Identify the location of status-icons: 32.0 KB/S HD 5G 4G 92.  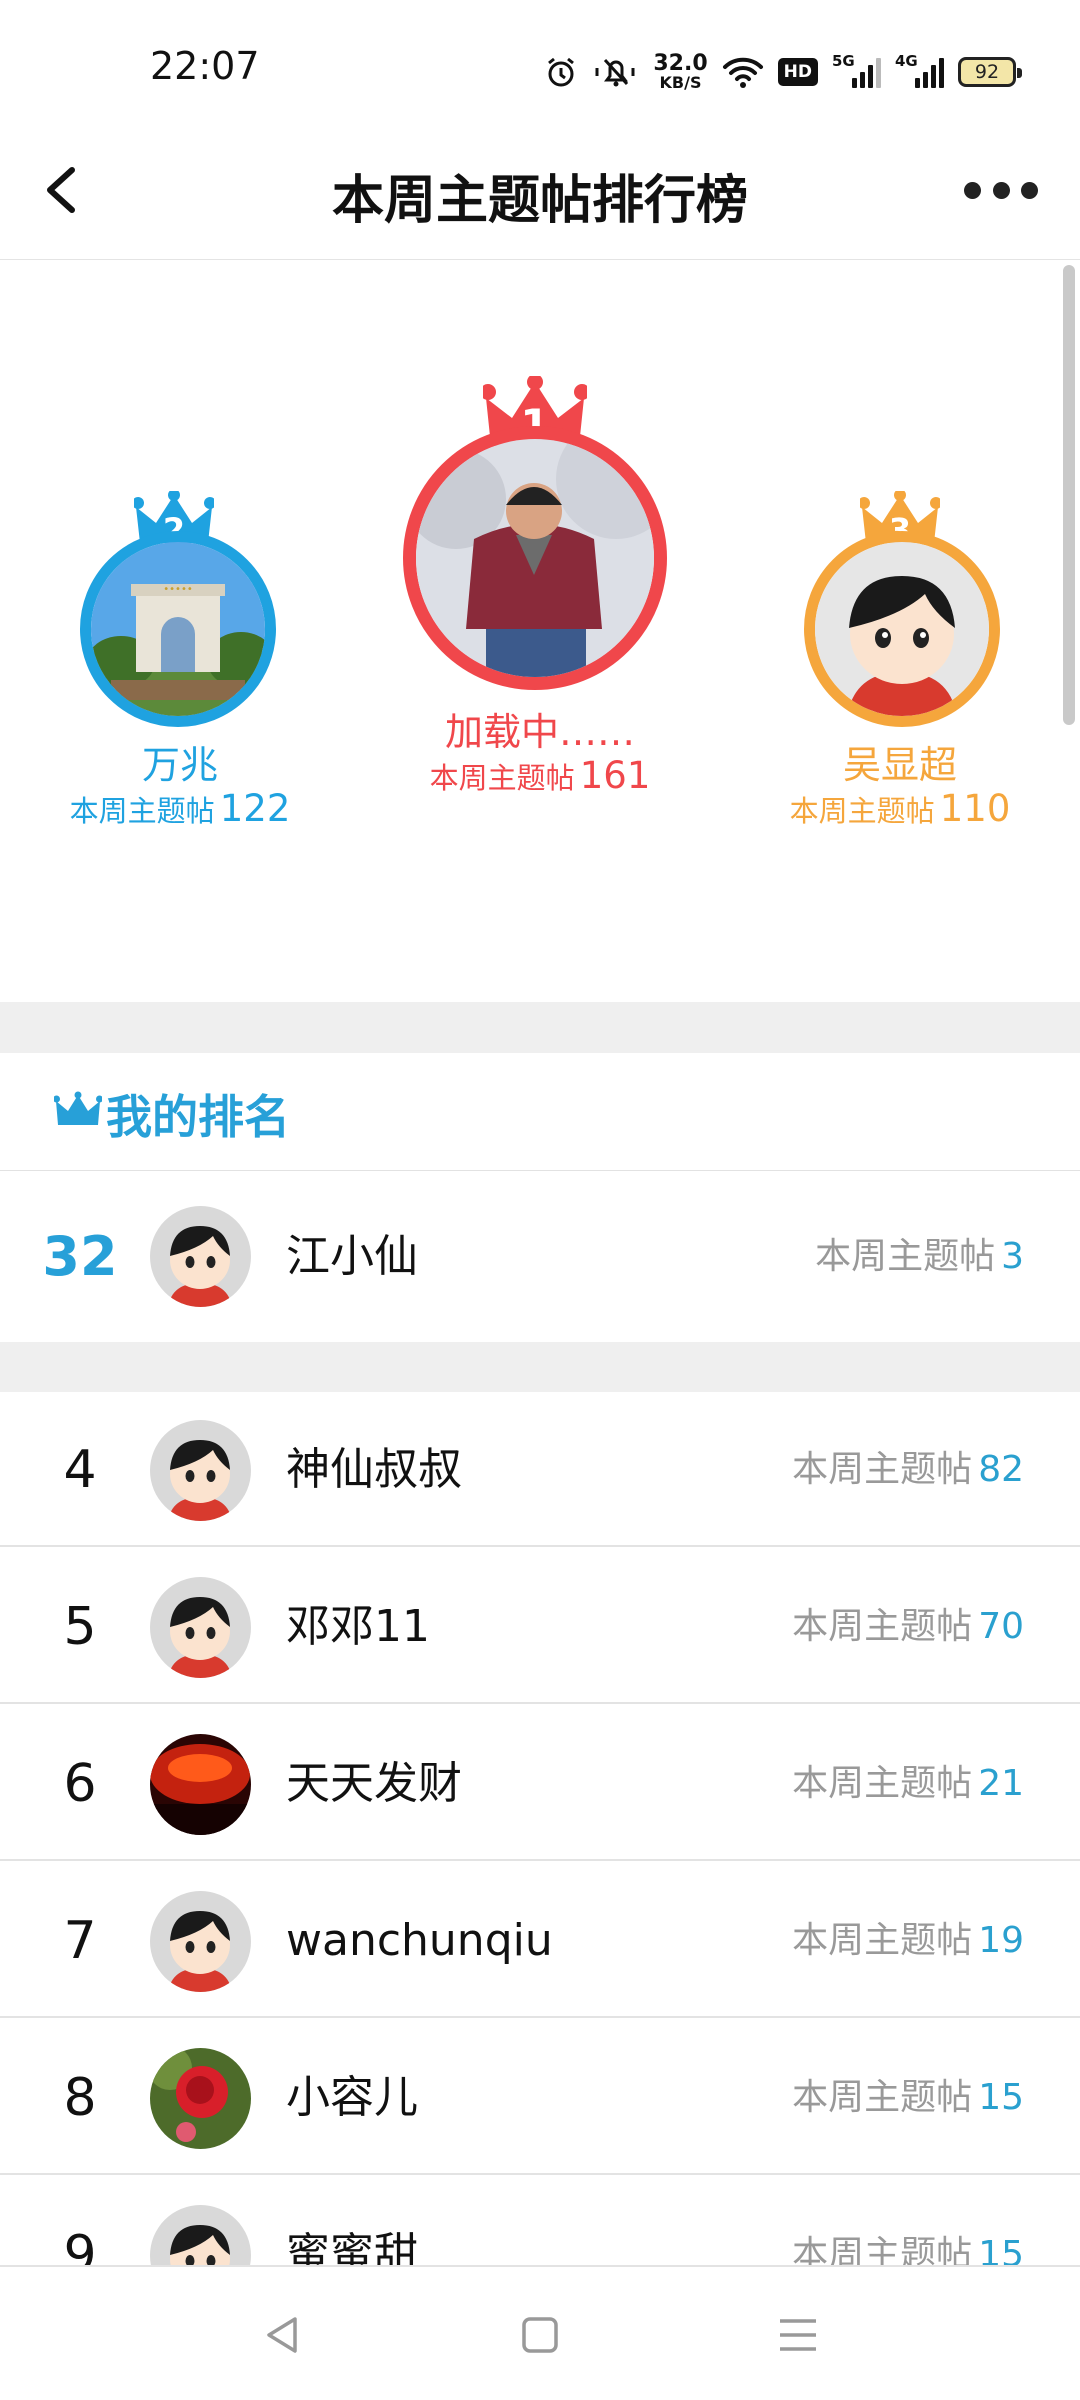
(782, 72).